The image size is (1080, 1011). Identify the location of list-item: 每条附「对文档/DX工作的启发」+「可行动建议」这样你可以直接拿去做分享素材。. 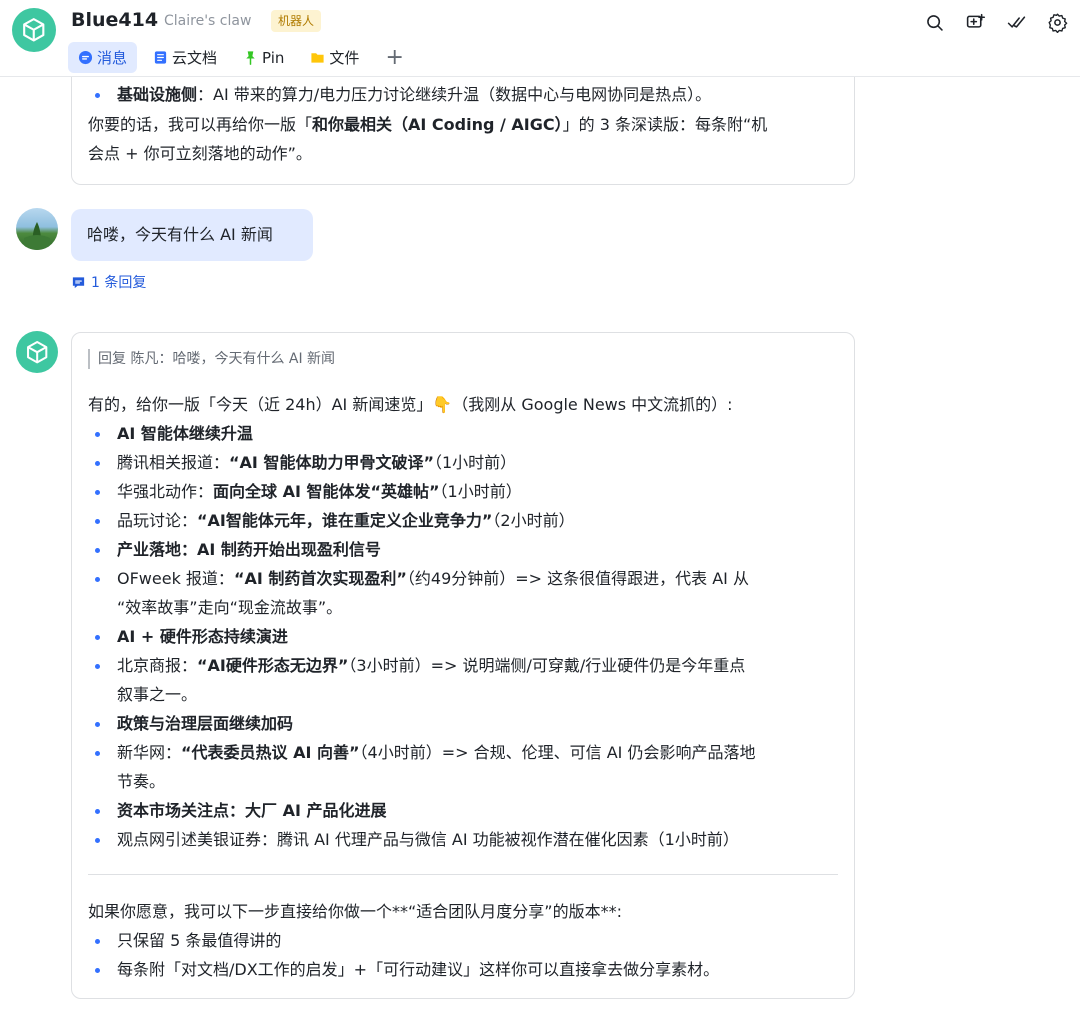
(418, 969).